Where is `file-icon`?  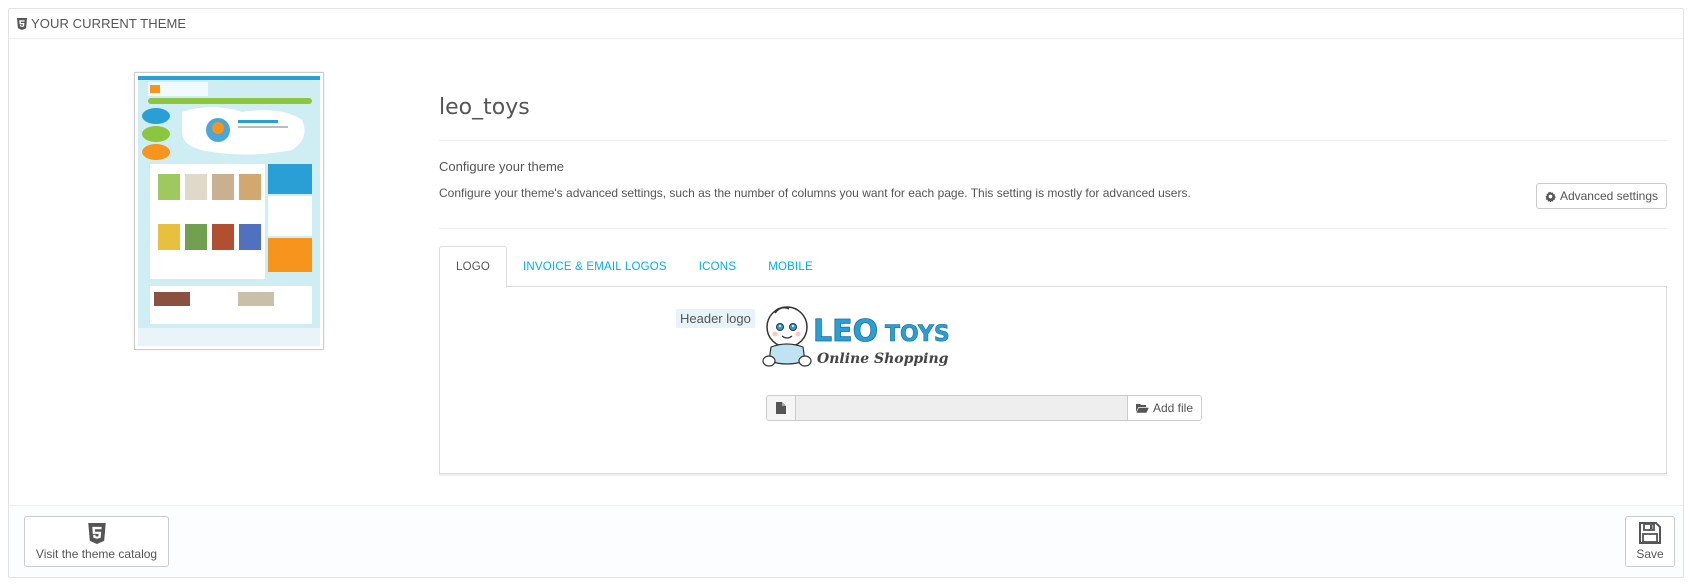
file-icon is located at coordinates (781, 408).